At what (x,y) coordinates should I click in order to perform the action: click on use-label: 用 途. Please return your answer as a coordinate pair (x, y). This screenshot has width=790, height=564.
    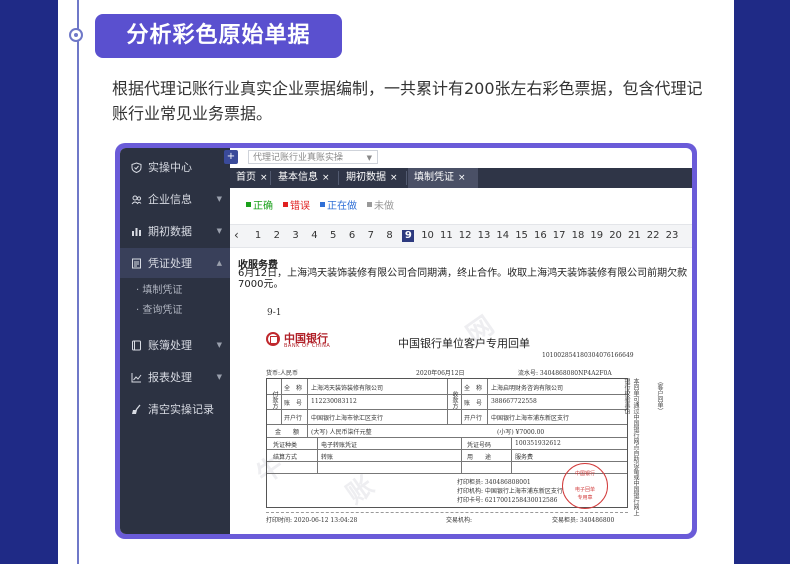
    Looking at the image, I should click on (479, 457).